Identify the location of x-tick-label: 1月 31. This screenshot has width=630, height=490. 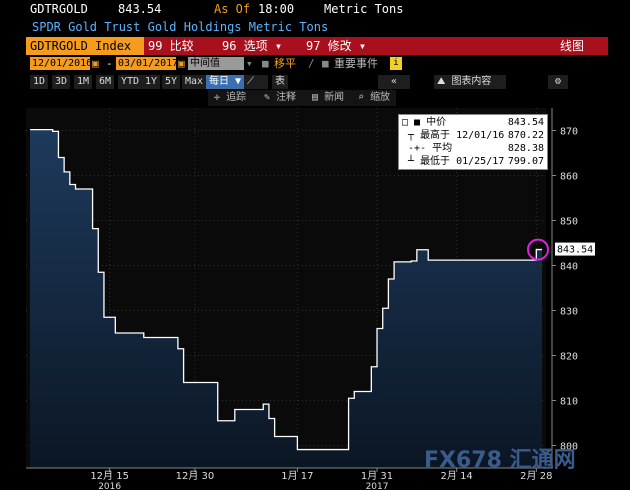
(377, 476).